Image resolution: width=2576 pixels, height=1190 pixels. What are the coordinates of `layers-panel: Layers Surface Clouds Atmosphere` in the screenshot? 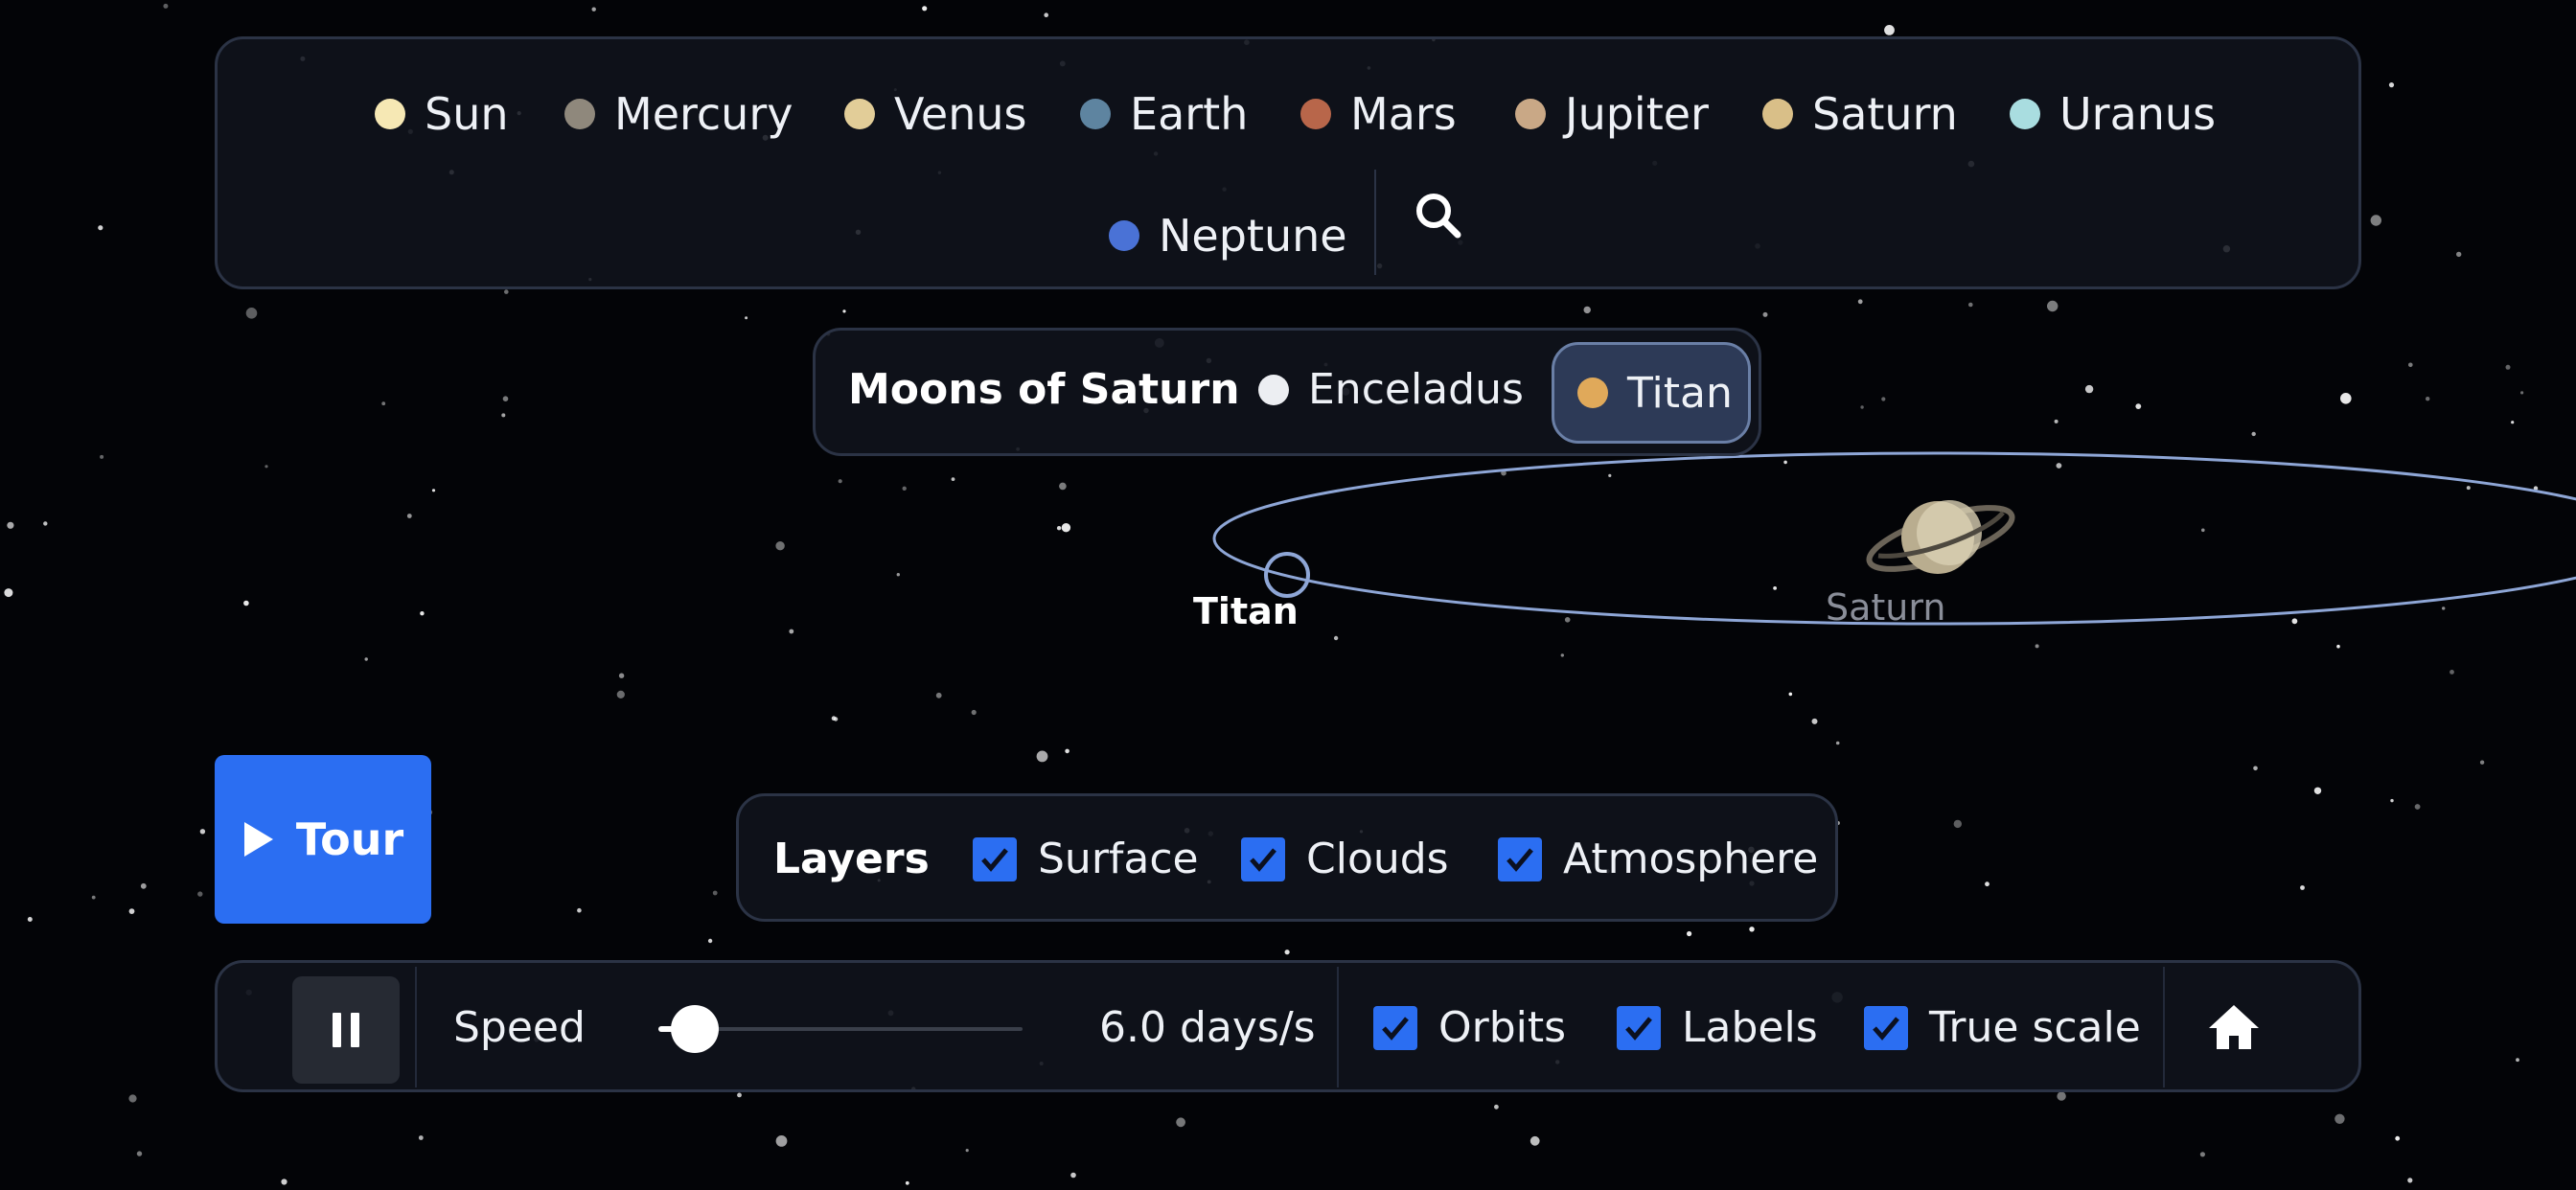 It's located at (1287, 858).